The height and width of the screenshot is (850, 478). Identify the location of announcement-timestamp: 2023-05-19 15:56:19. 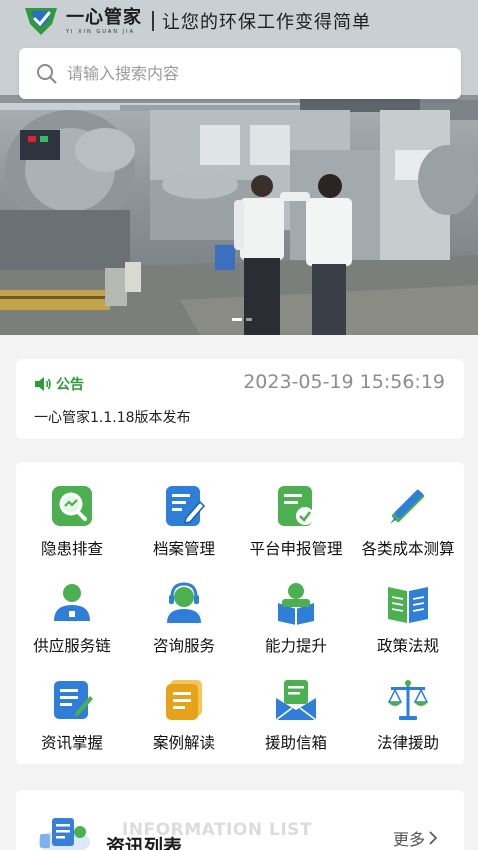
(344, 382).